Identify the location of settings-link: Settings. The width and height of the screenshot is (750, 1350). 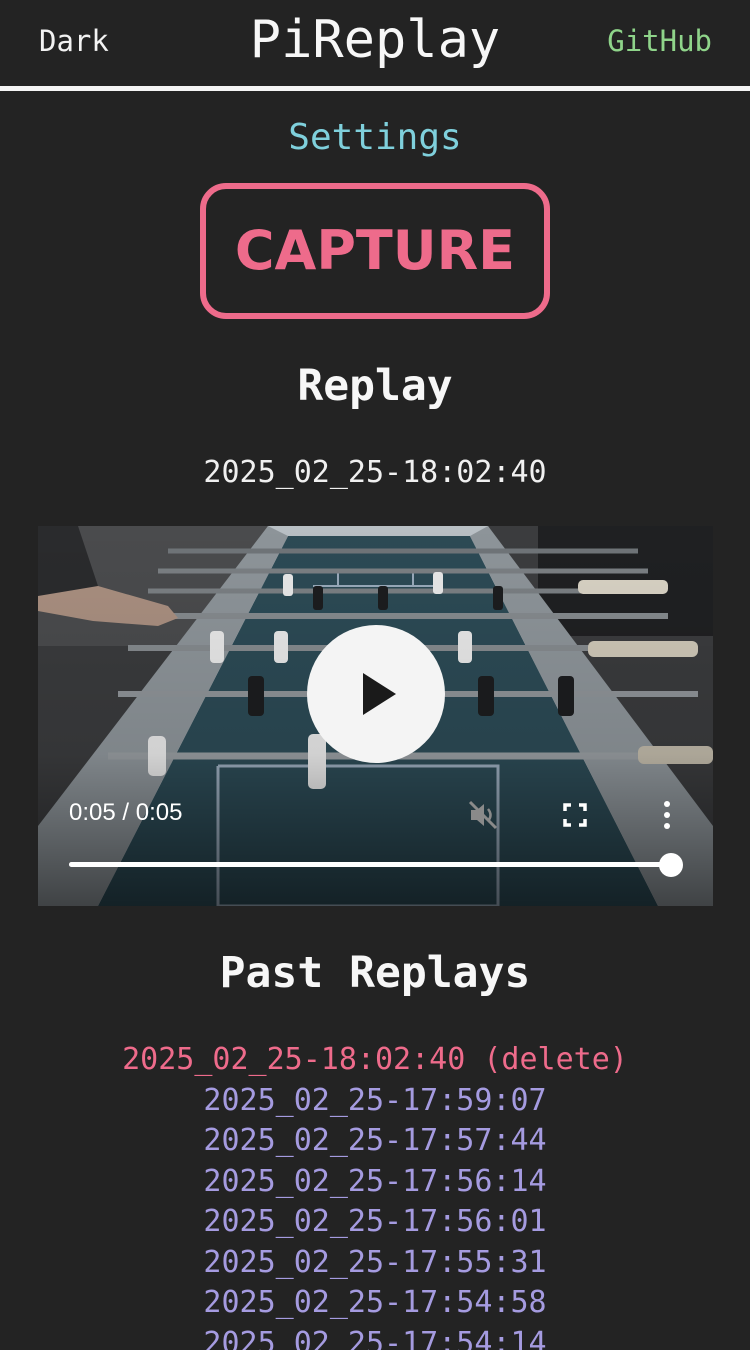
(375, 137).